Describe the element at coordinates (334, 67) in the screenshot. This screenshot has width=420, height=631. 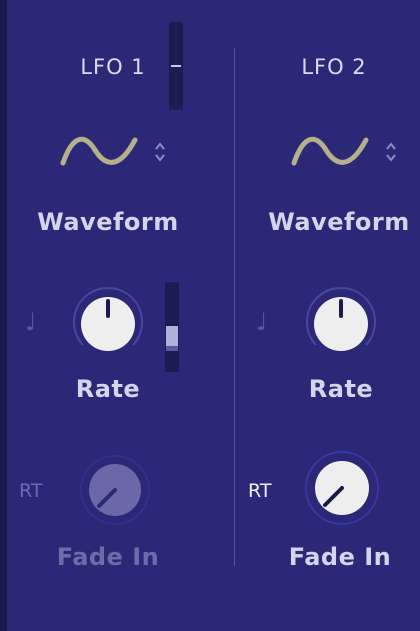
I see `lfo2-title: LFO 2` at that location.